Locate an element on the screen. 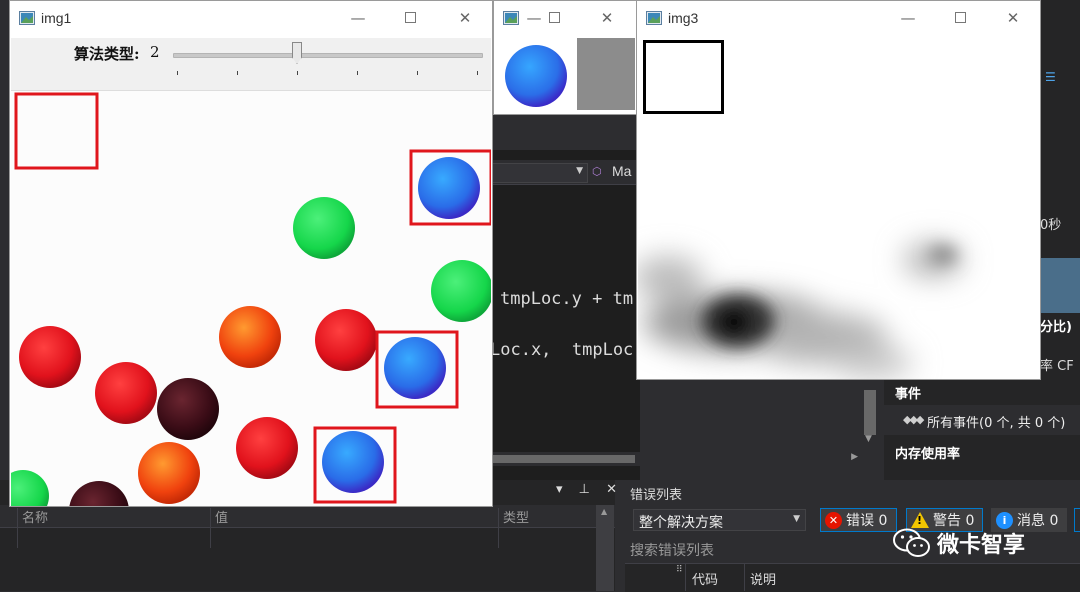 This screenshot has width=1080, height=592. scrollbar-thumb is located at coordinates (870, 412).